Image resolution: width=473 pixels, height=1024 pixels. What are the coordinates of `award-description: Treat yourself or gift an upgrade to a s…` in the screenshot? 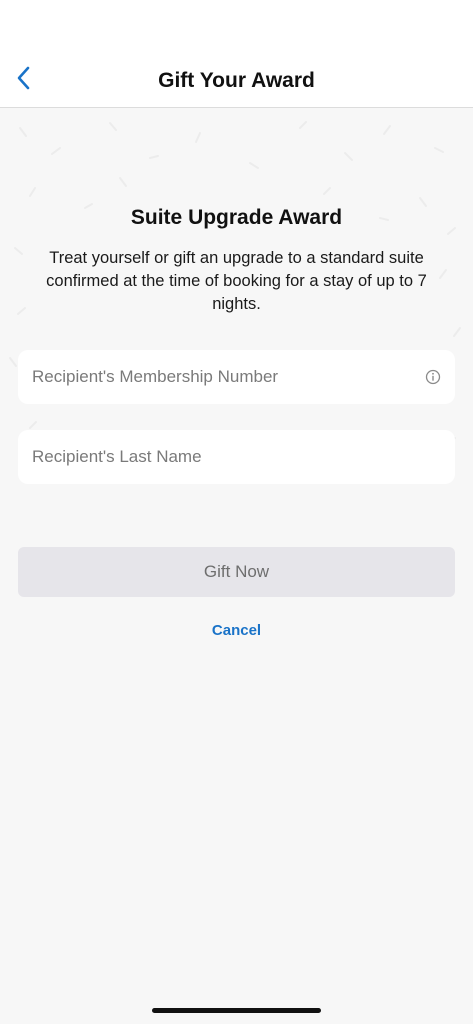 It's located at (236, 281).